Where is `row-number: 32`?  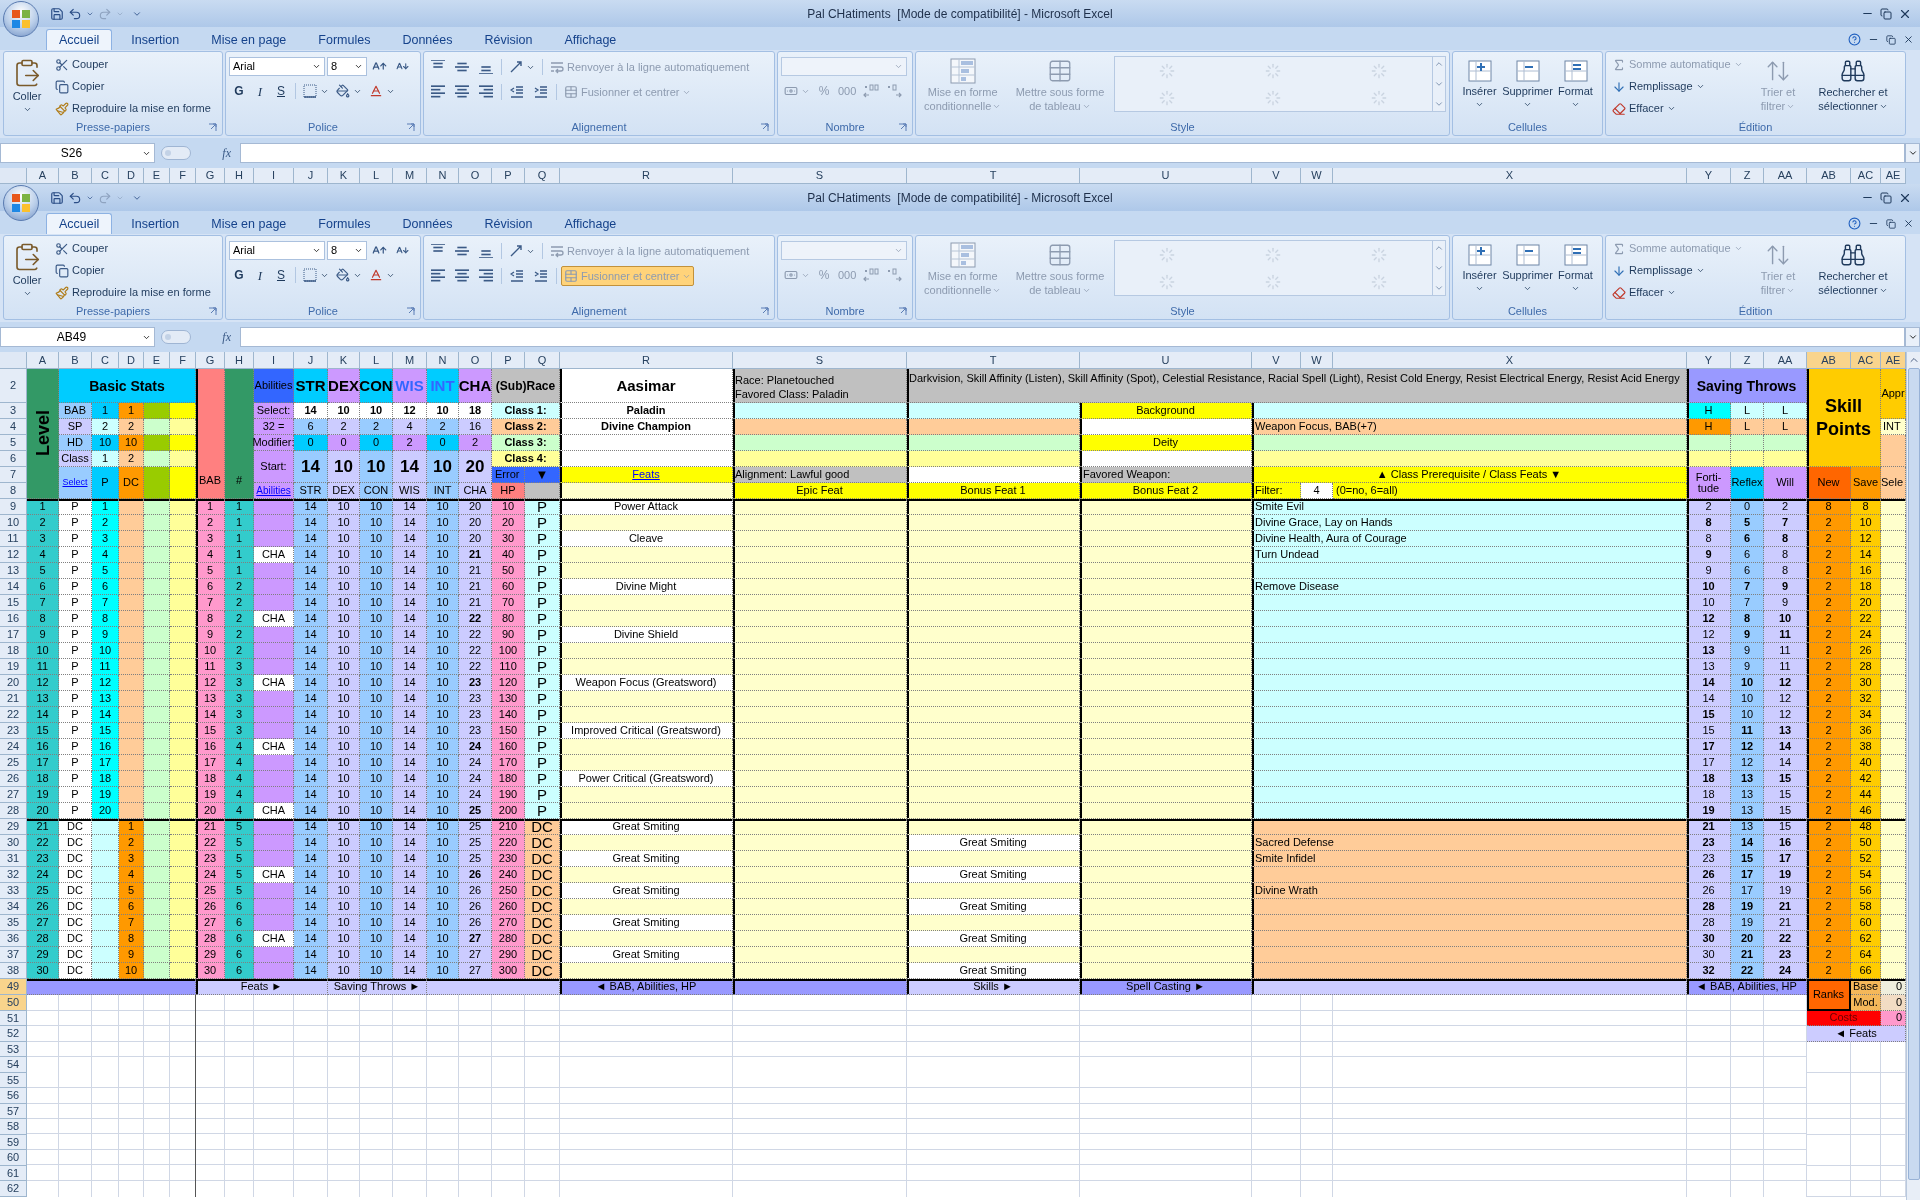
row-number: 32 is located at coordinates (13, 875).